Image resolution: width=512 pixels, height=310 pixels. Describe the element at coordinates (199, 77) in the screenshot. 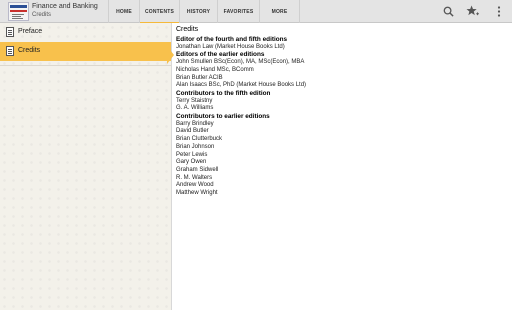

I see `credit-name: Brian Butler ACIB` at that location.